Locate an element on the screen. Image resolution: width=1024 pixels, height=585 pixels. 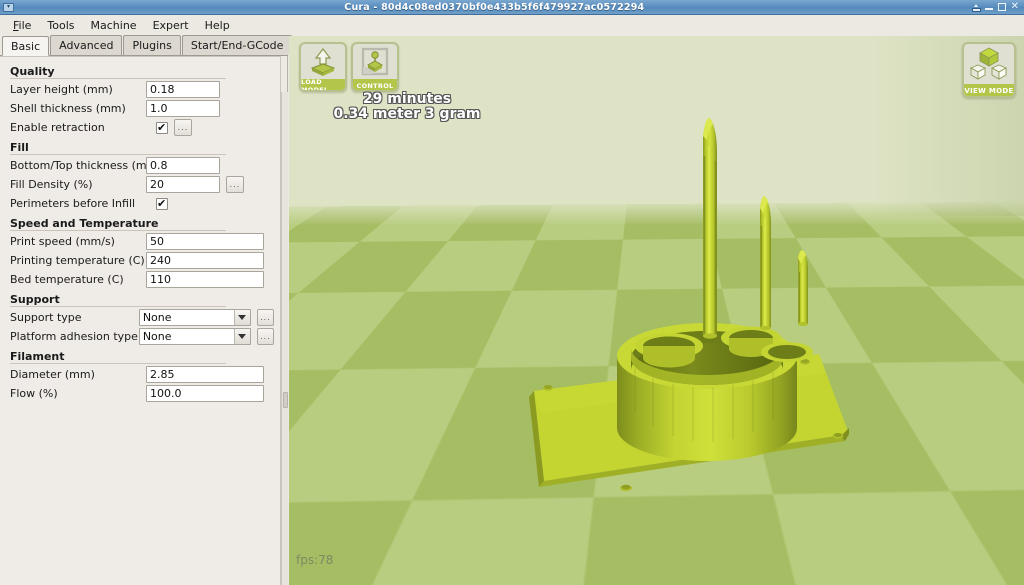
setting-label: Platform adhesion type is located at coordinates (74, 336).